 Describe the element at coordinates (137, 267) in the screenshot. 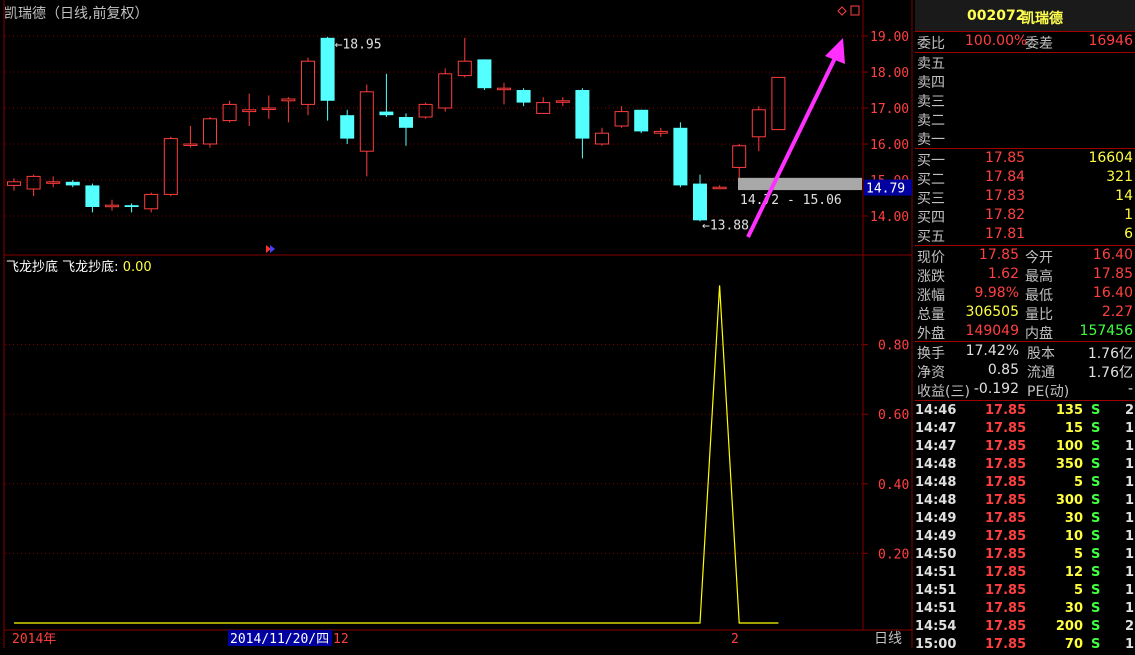

I see `indicator-value: 0.00` at that location.